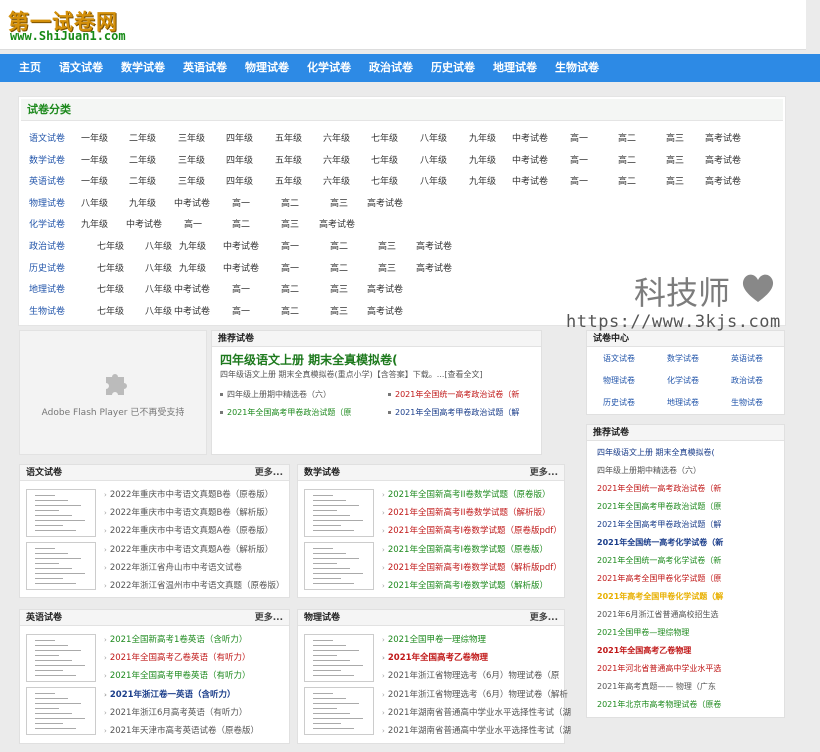 The height and width of the screenshot is (752, 820). What do you see at coordinates (466, 513) in the screenshot?
I see `section-item: › 2021年全国新高考II卷数学试题（解析版）` at bounding box center [466, 513].